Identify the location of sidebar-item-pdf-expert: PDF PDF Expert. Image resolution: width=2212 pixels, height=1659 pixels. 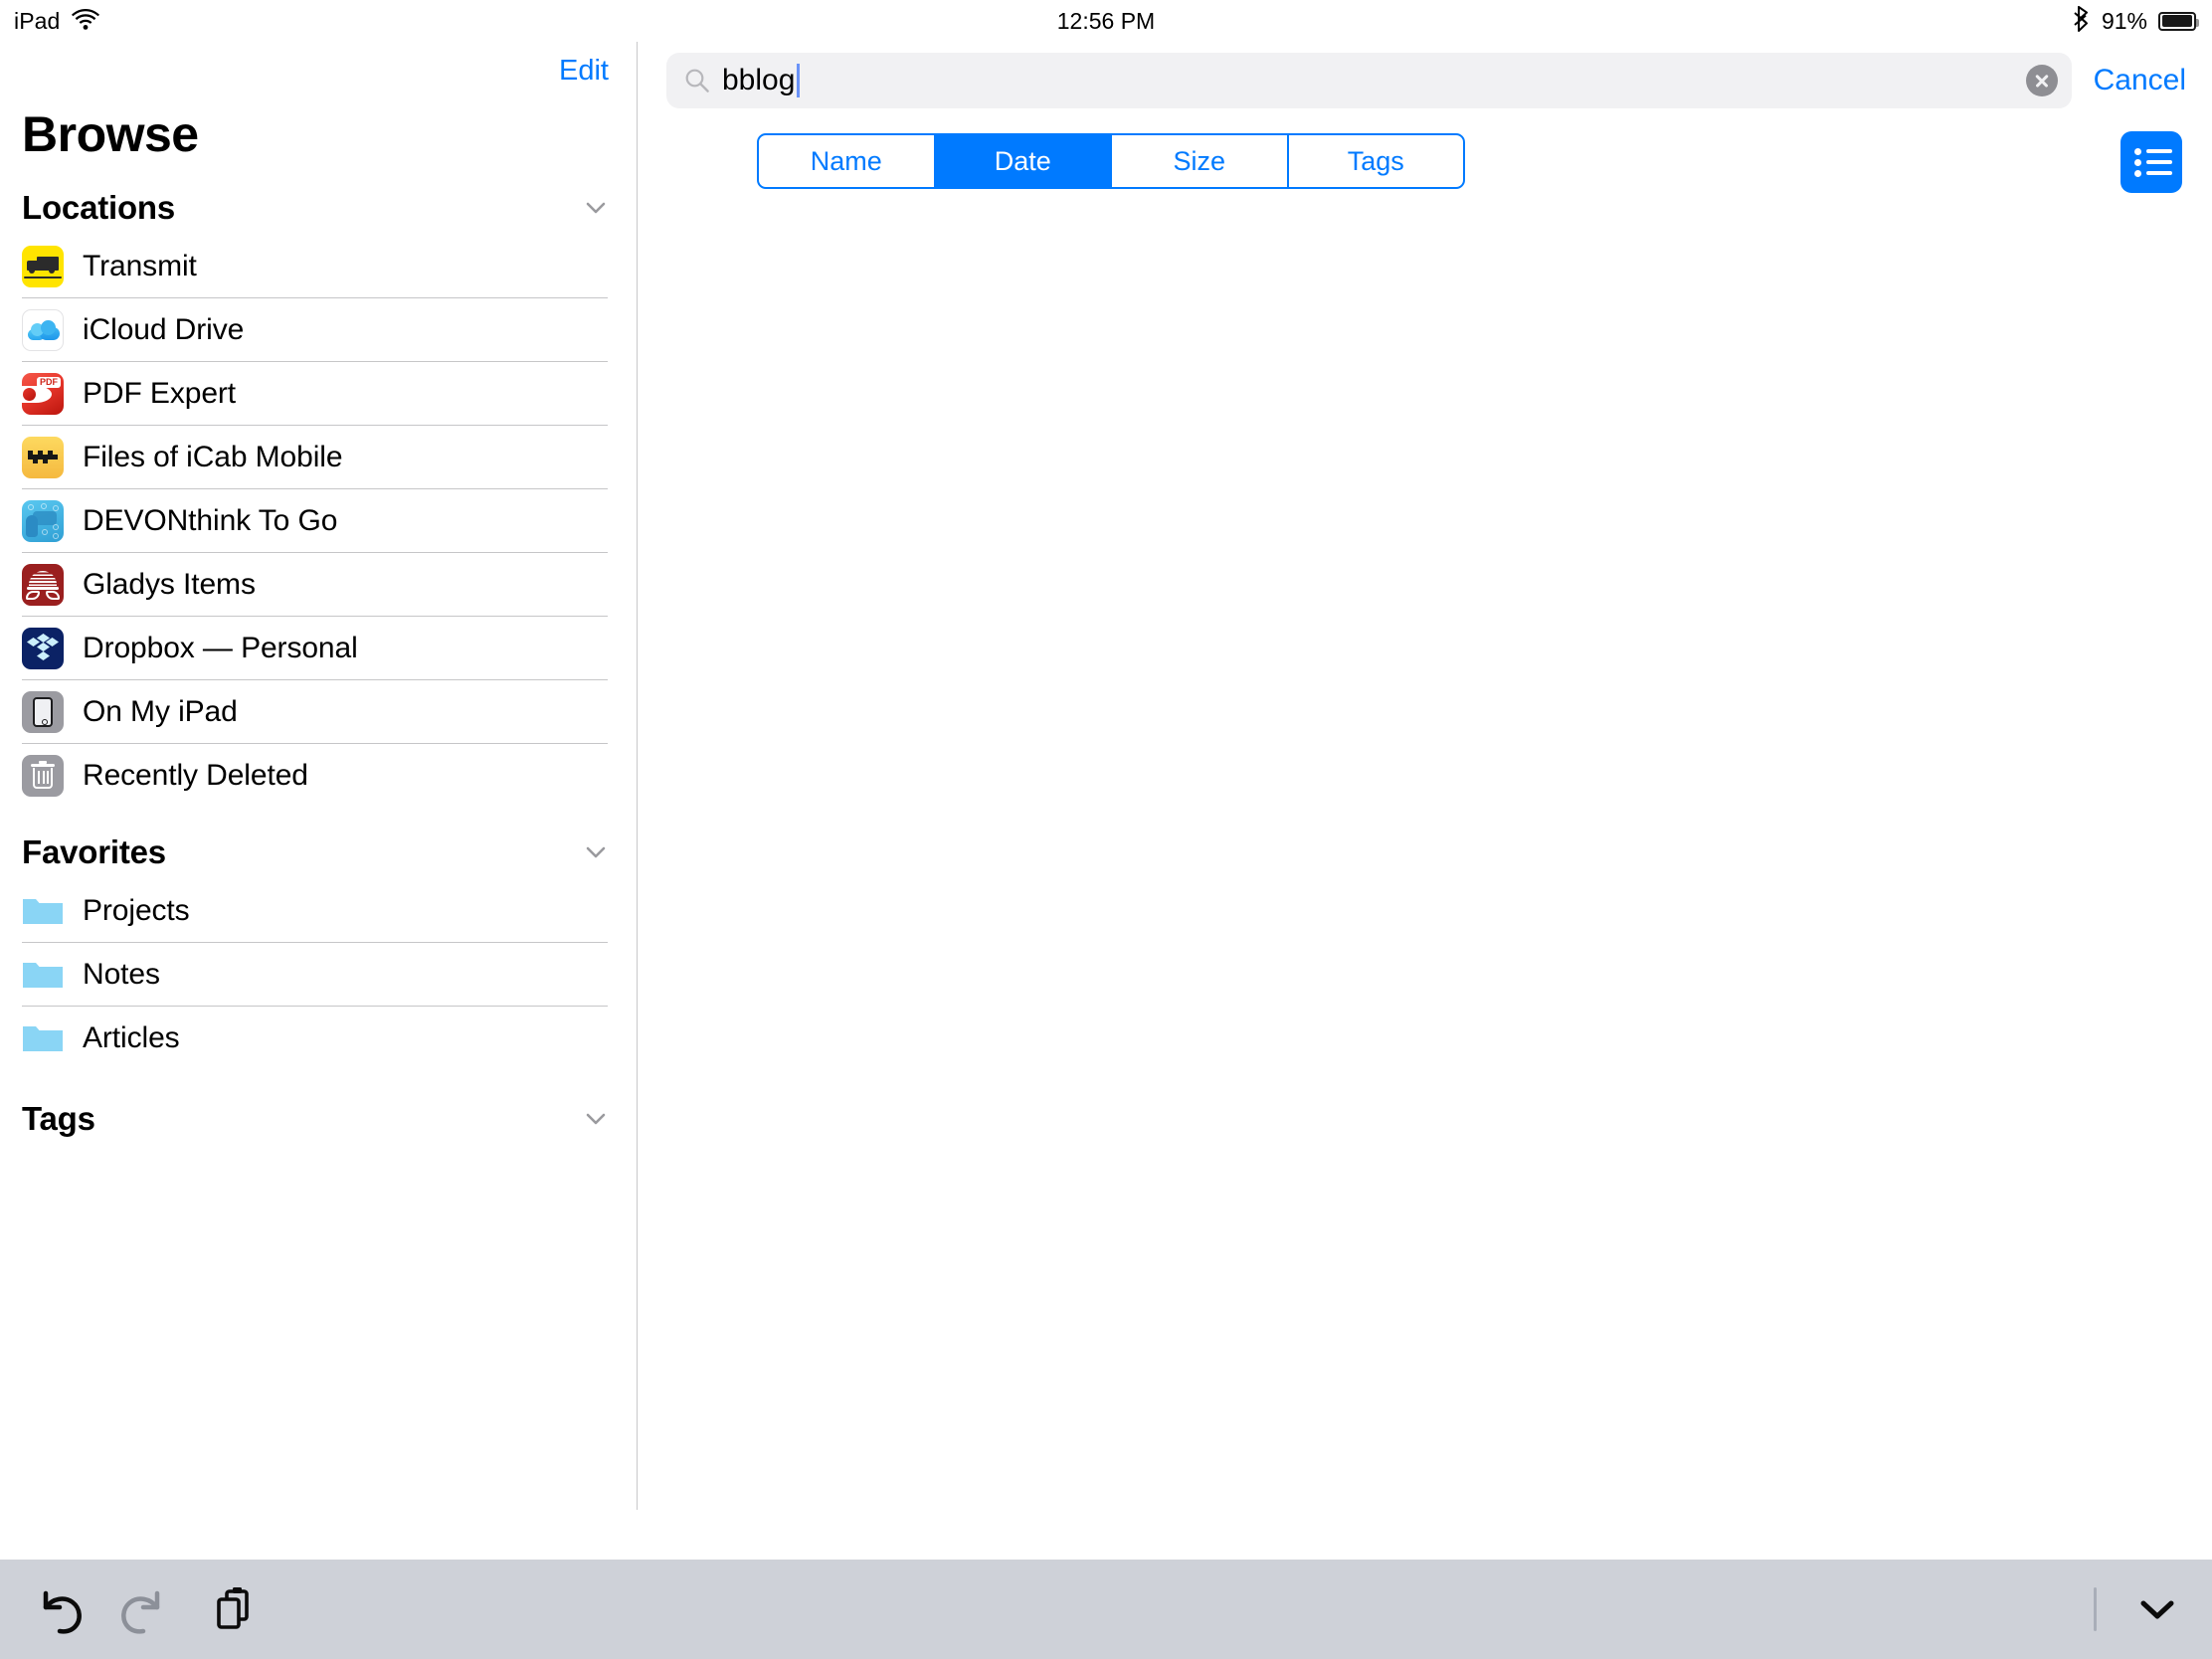
(318, 394).